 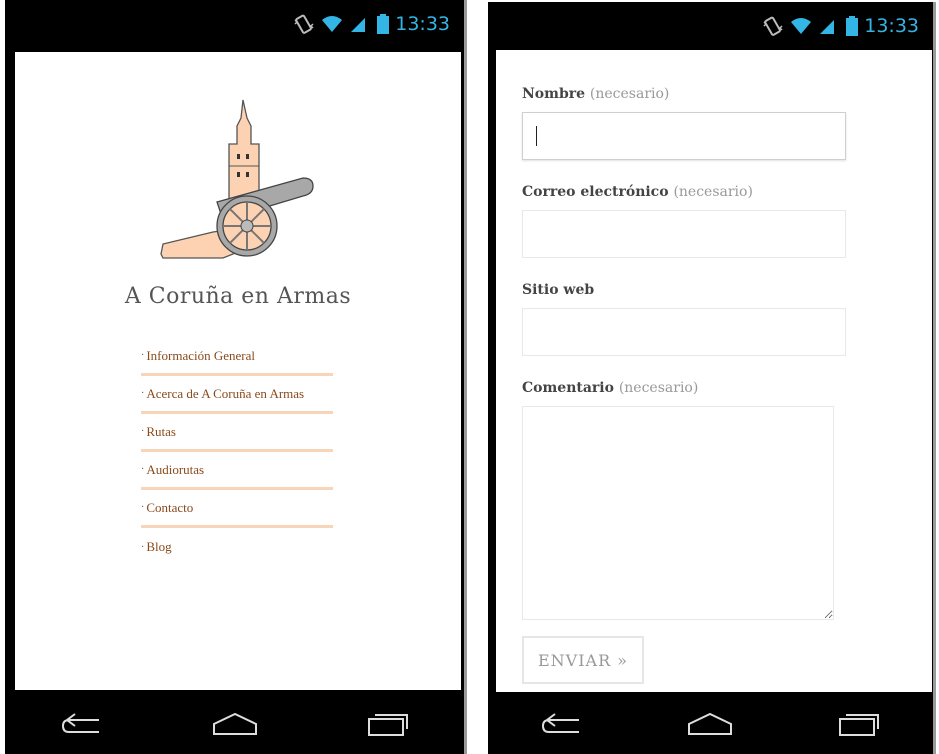 I want to click on menu-item-acerca: · Acerca de A Coruña en Armas, so click(x=237, y=395).